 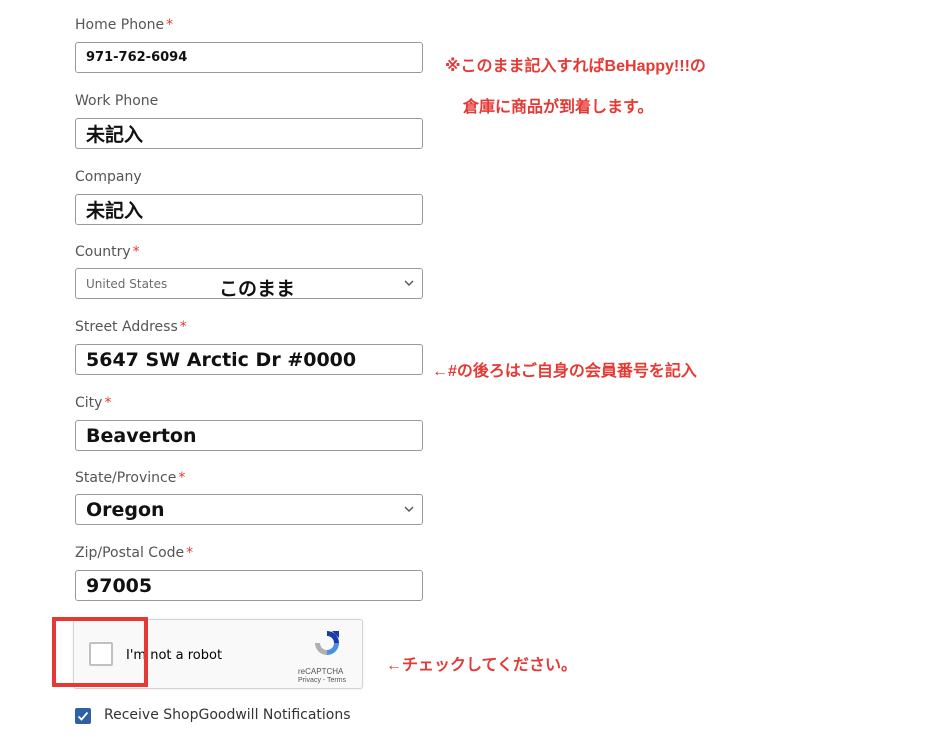 I want to click on country-value: United States, so click(x=127, y=283).